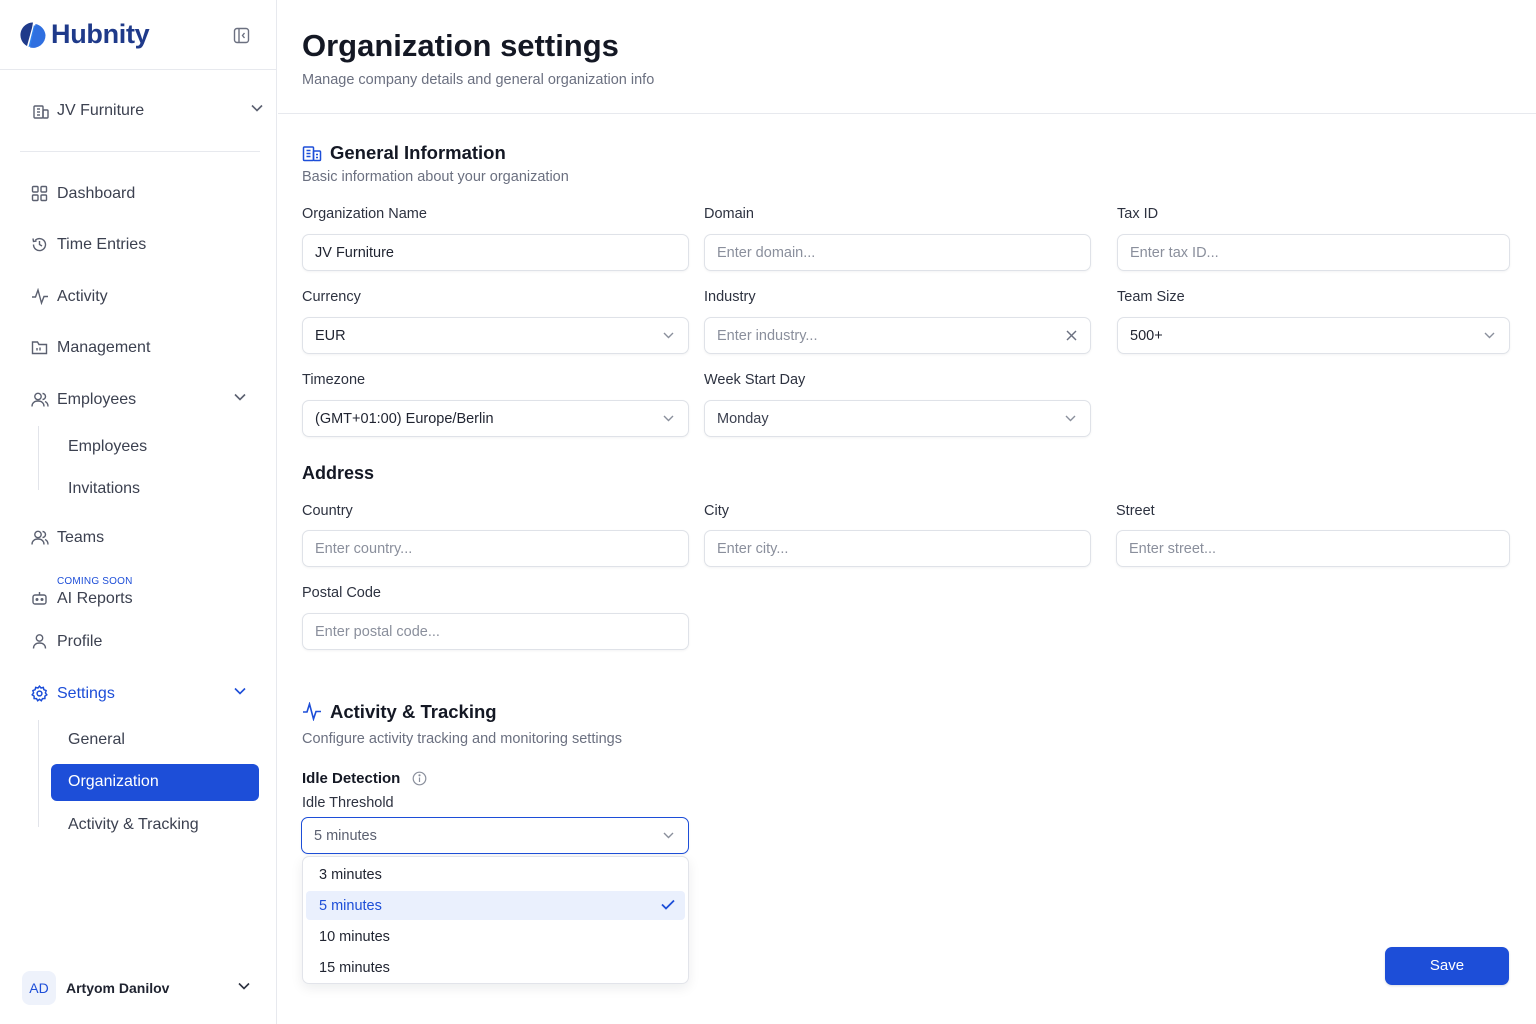 This screenshot has width=1536, height=1024. Describe the element at coordinates (495, 252) in the screenshot. I see `org-name-input: JV Furniture` at that location.